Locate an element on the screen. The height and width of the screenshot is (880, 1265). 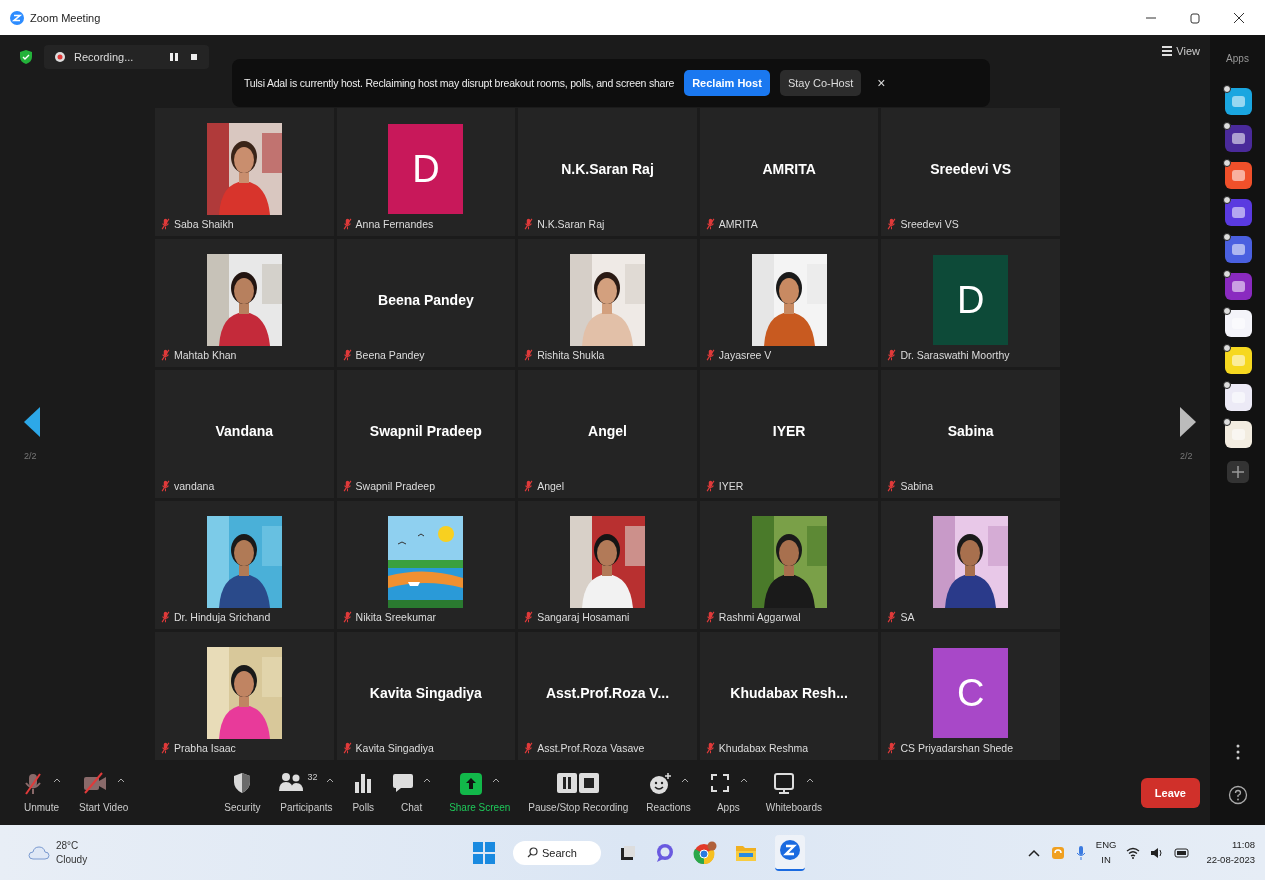
page-indicator: 2/2 is located at coordinates (30, 456).